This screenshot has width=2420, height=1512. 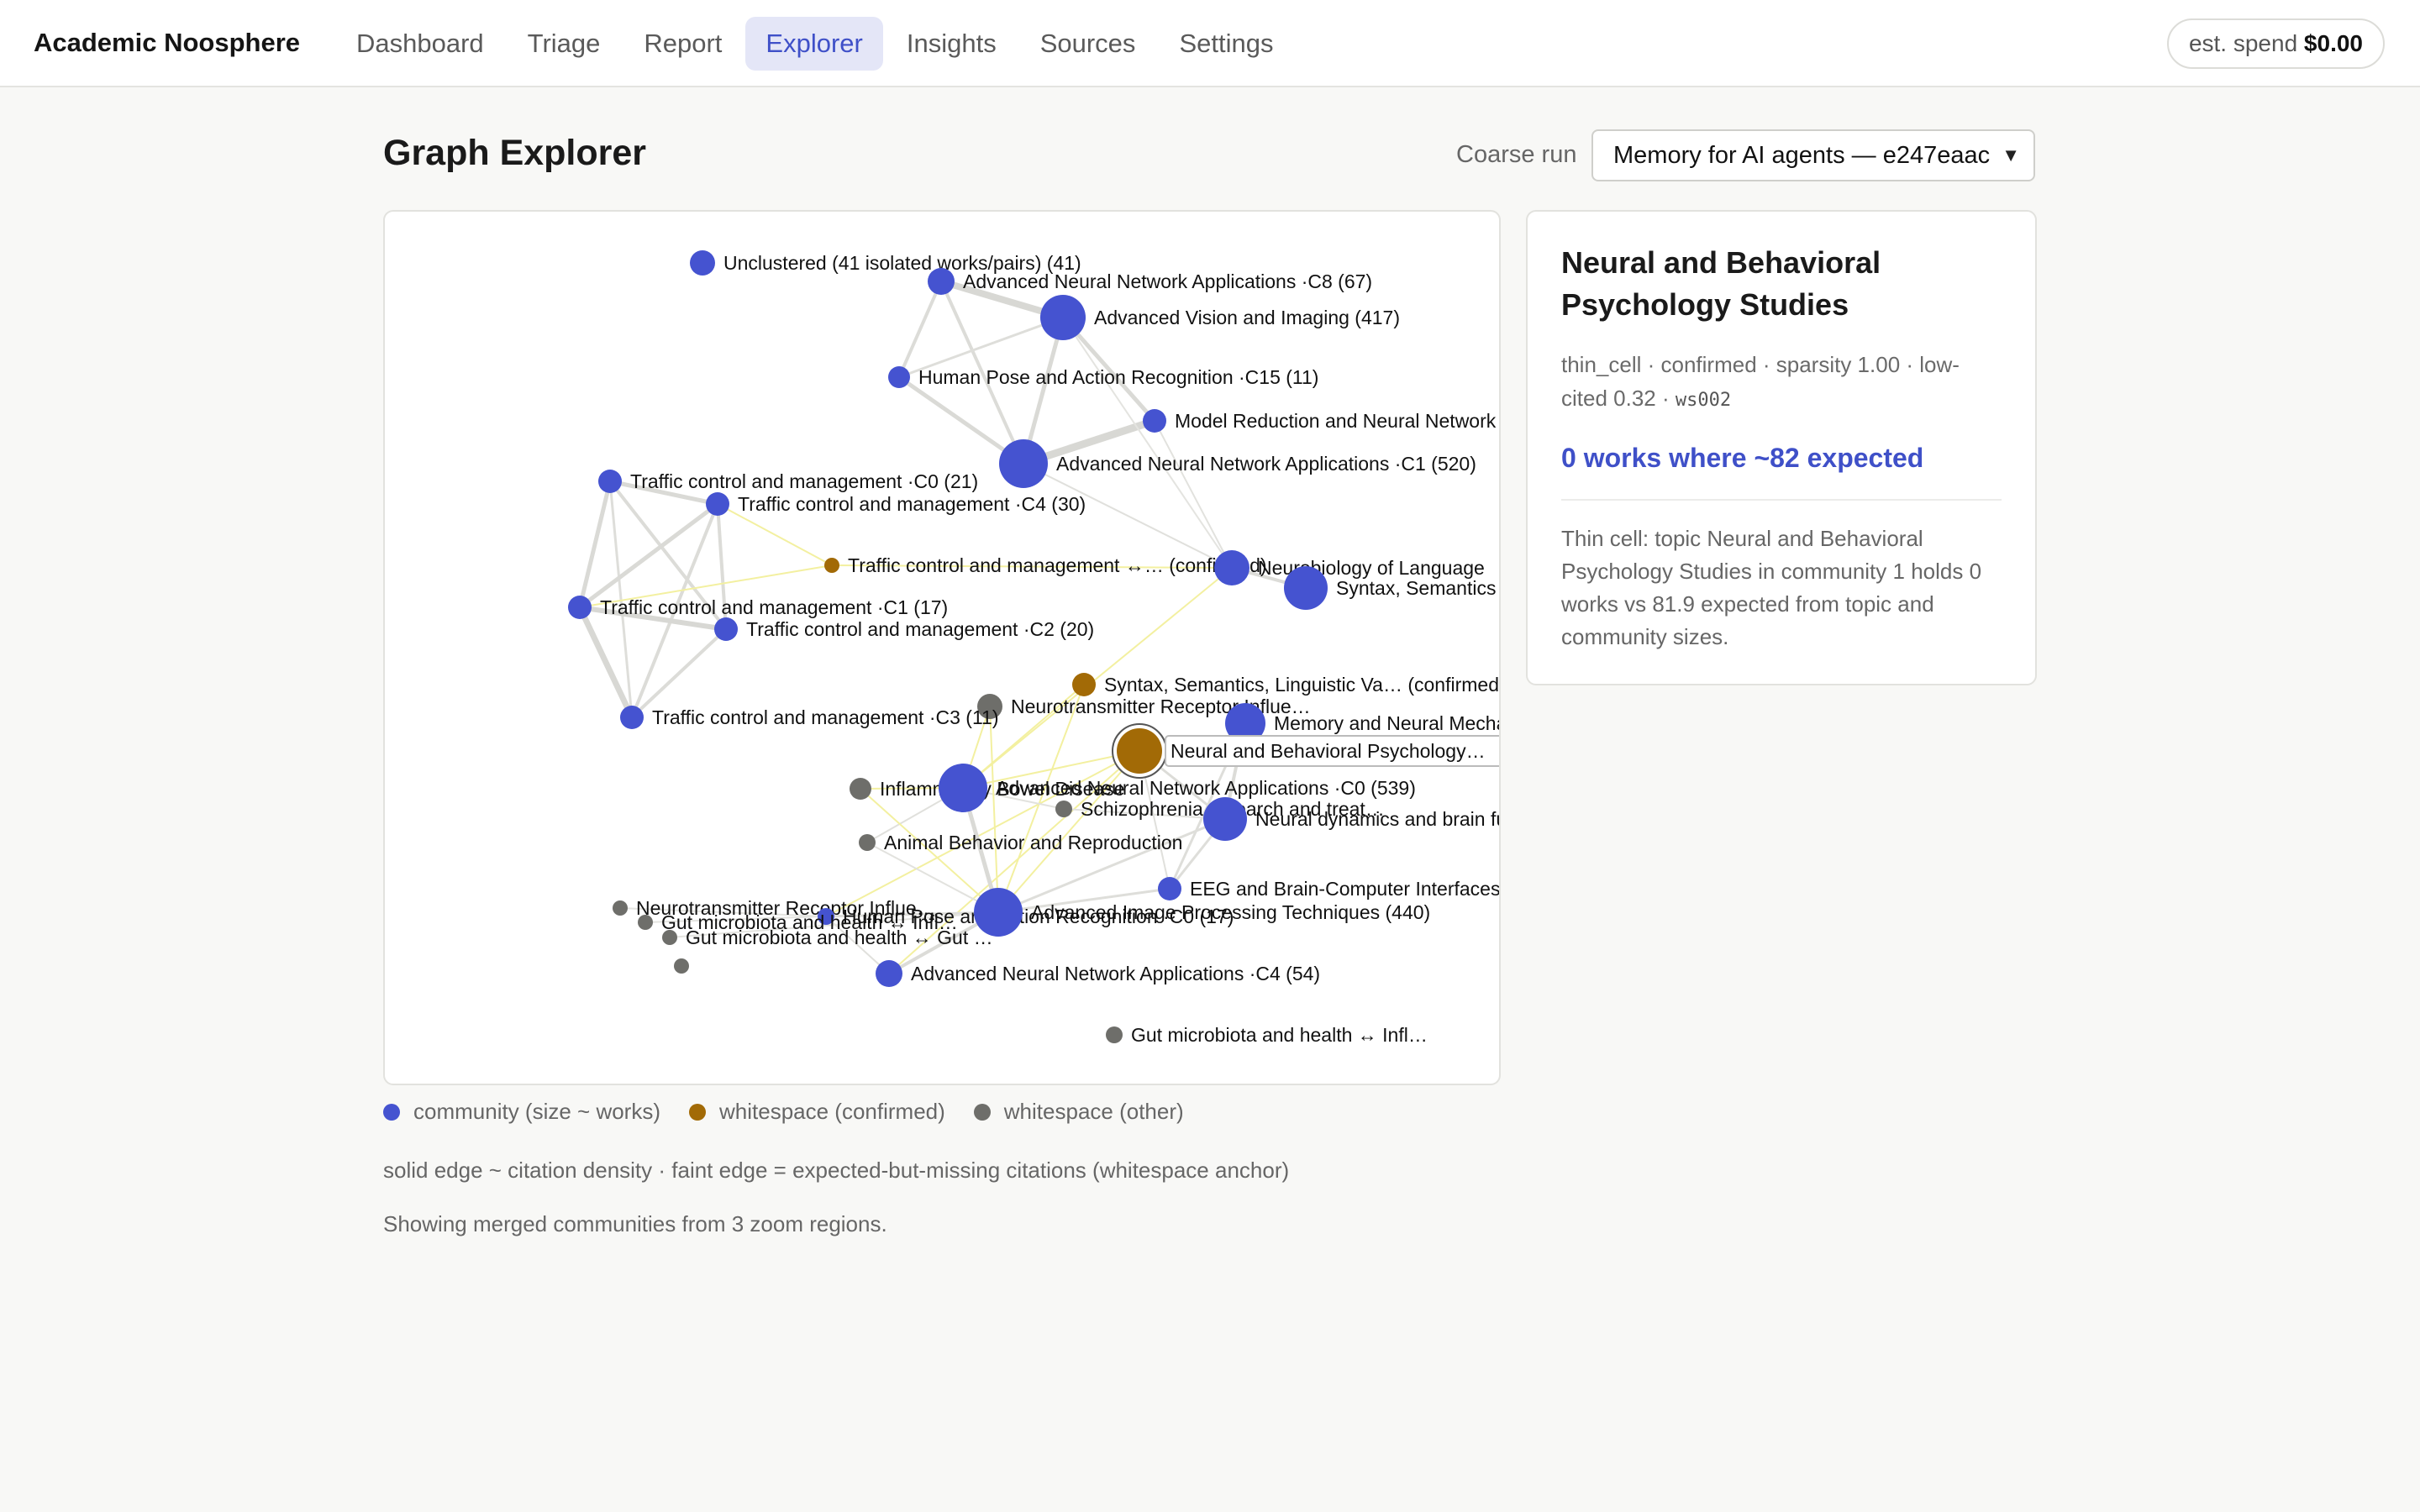 What do you see at coordinates (1247, 317) in the screenshot?
I see `node-label: Advanced Vision and Imaging (417)` at bounding box center [1247, 317].